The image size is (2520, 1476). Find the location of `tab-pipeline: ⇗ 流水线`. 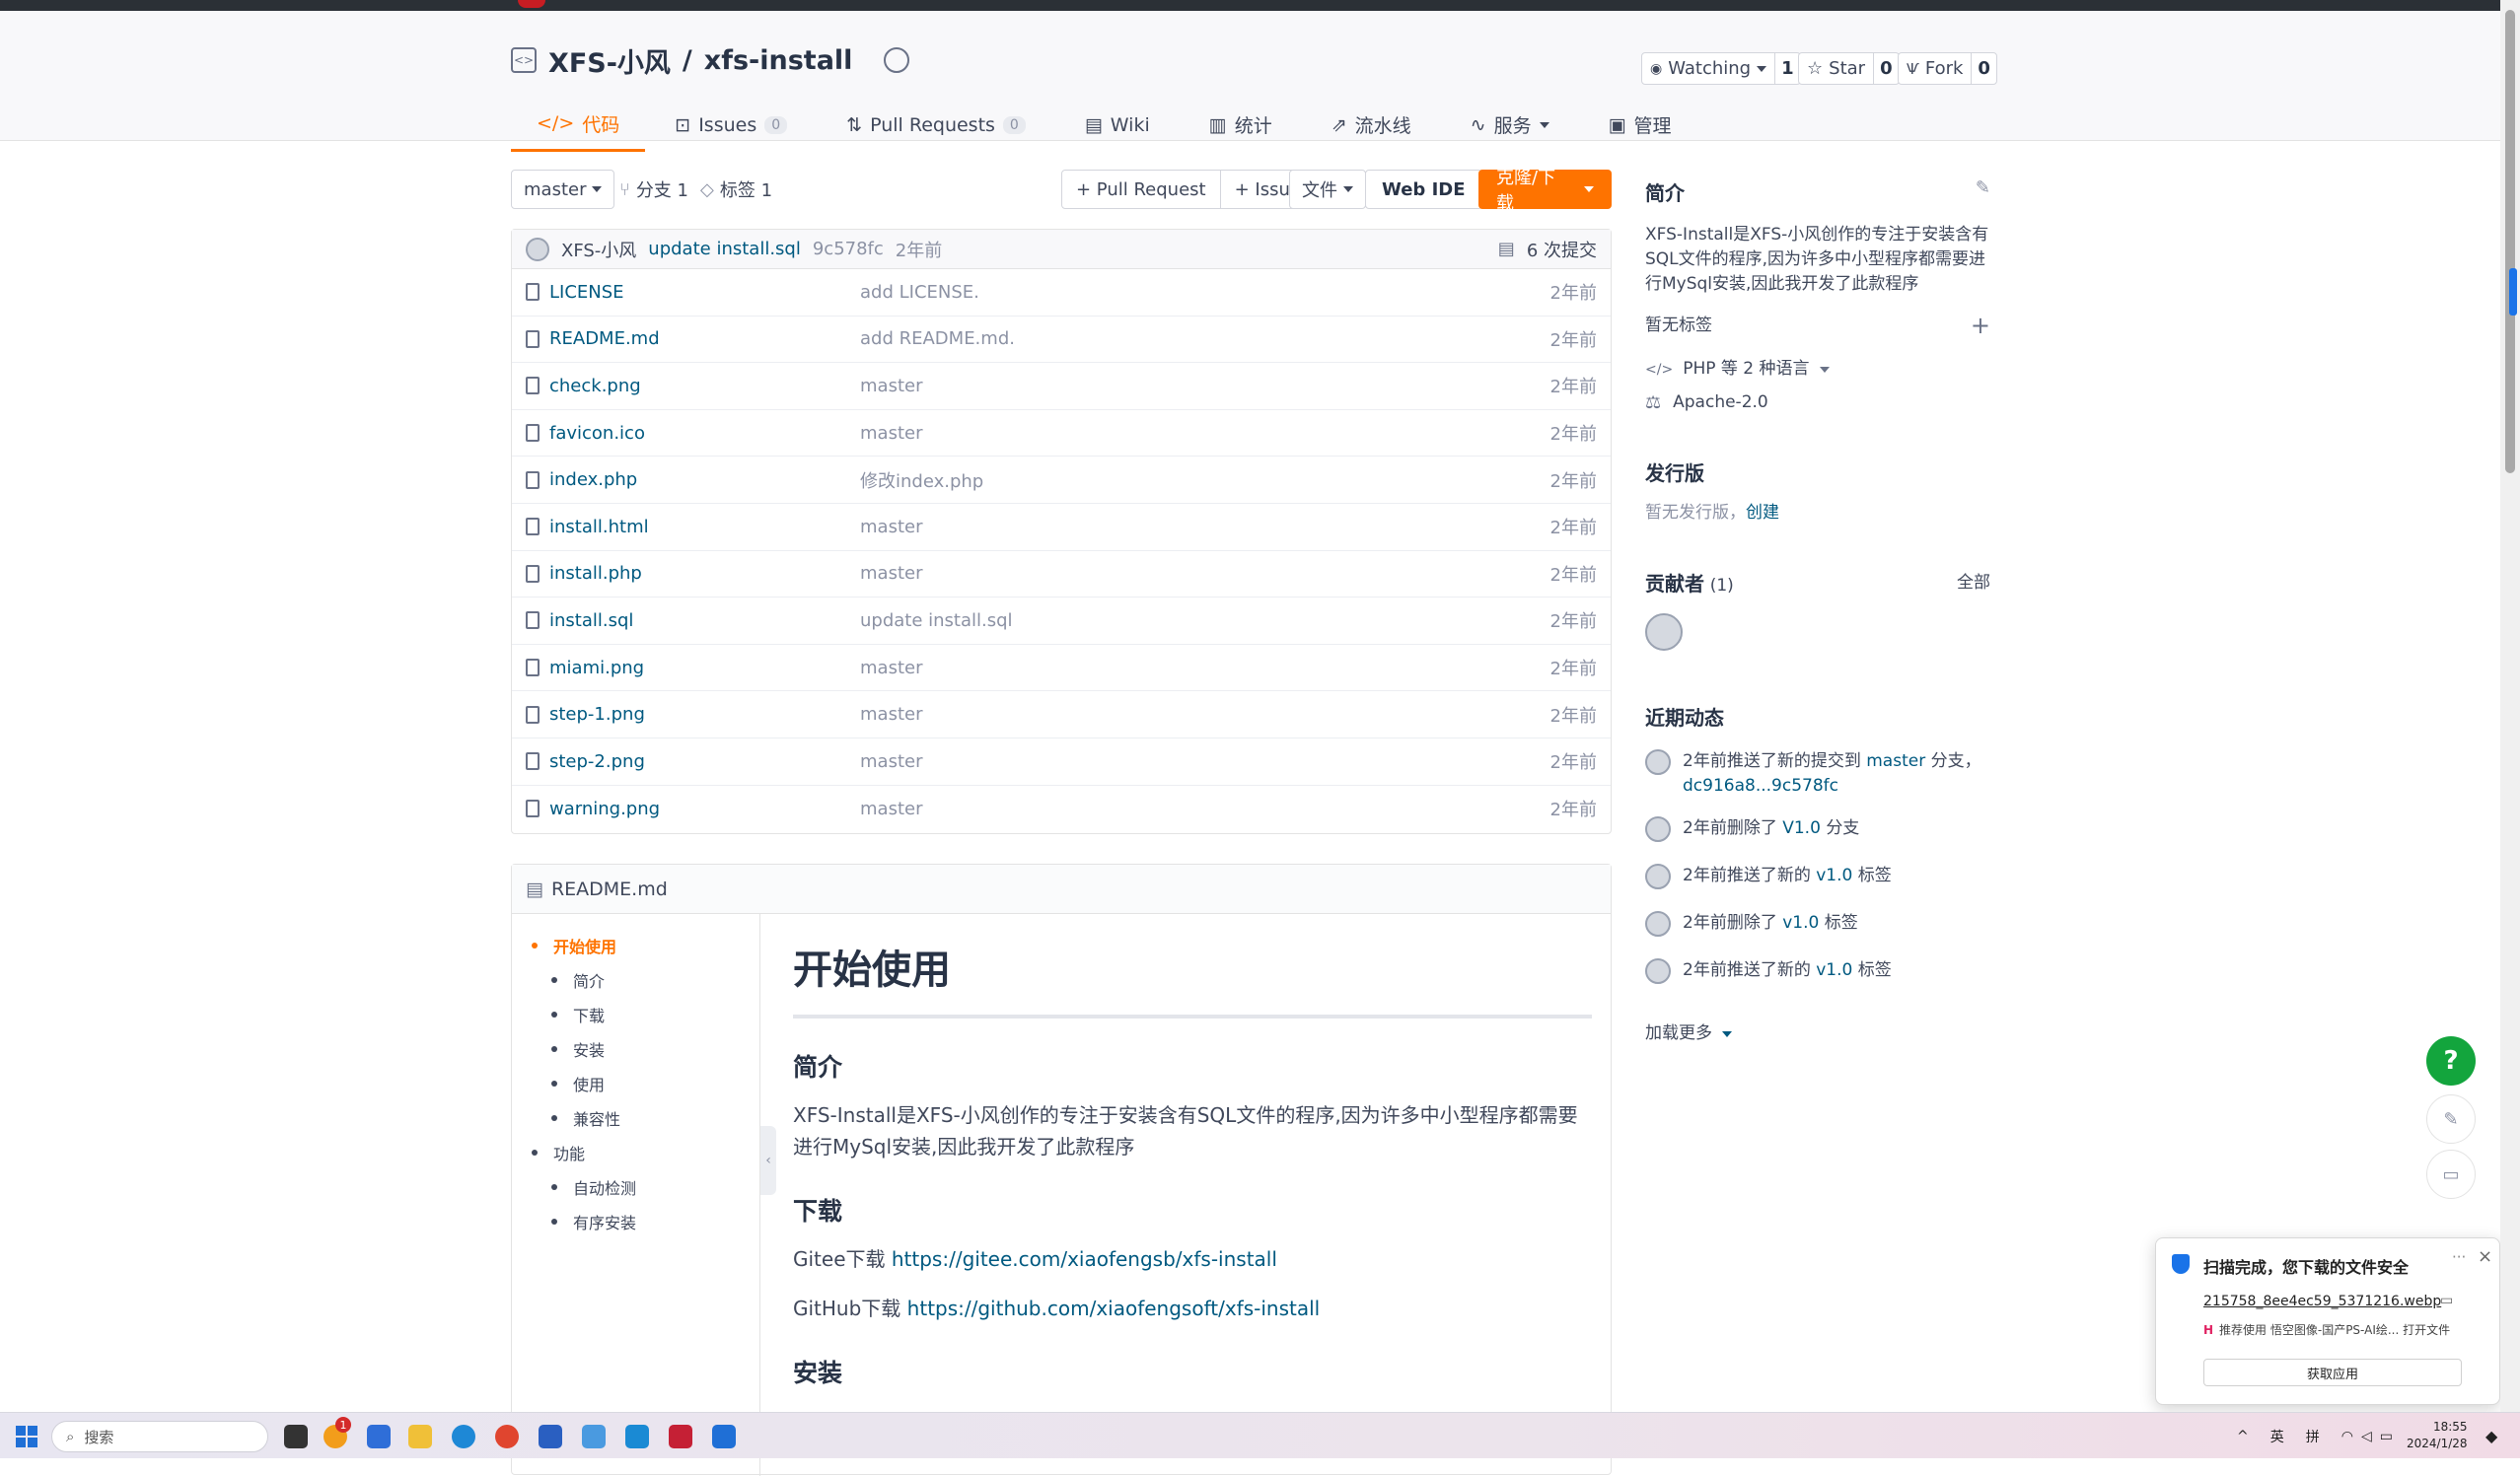

tab-pipeline: ⇗ 流水线 is located at coordinates (1371, 125).